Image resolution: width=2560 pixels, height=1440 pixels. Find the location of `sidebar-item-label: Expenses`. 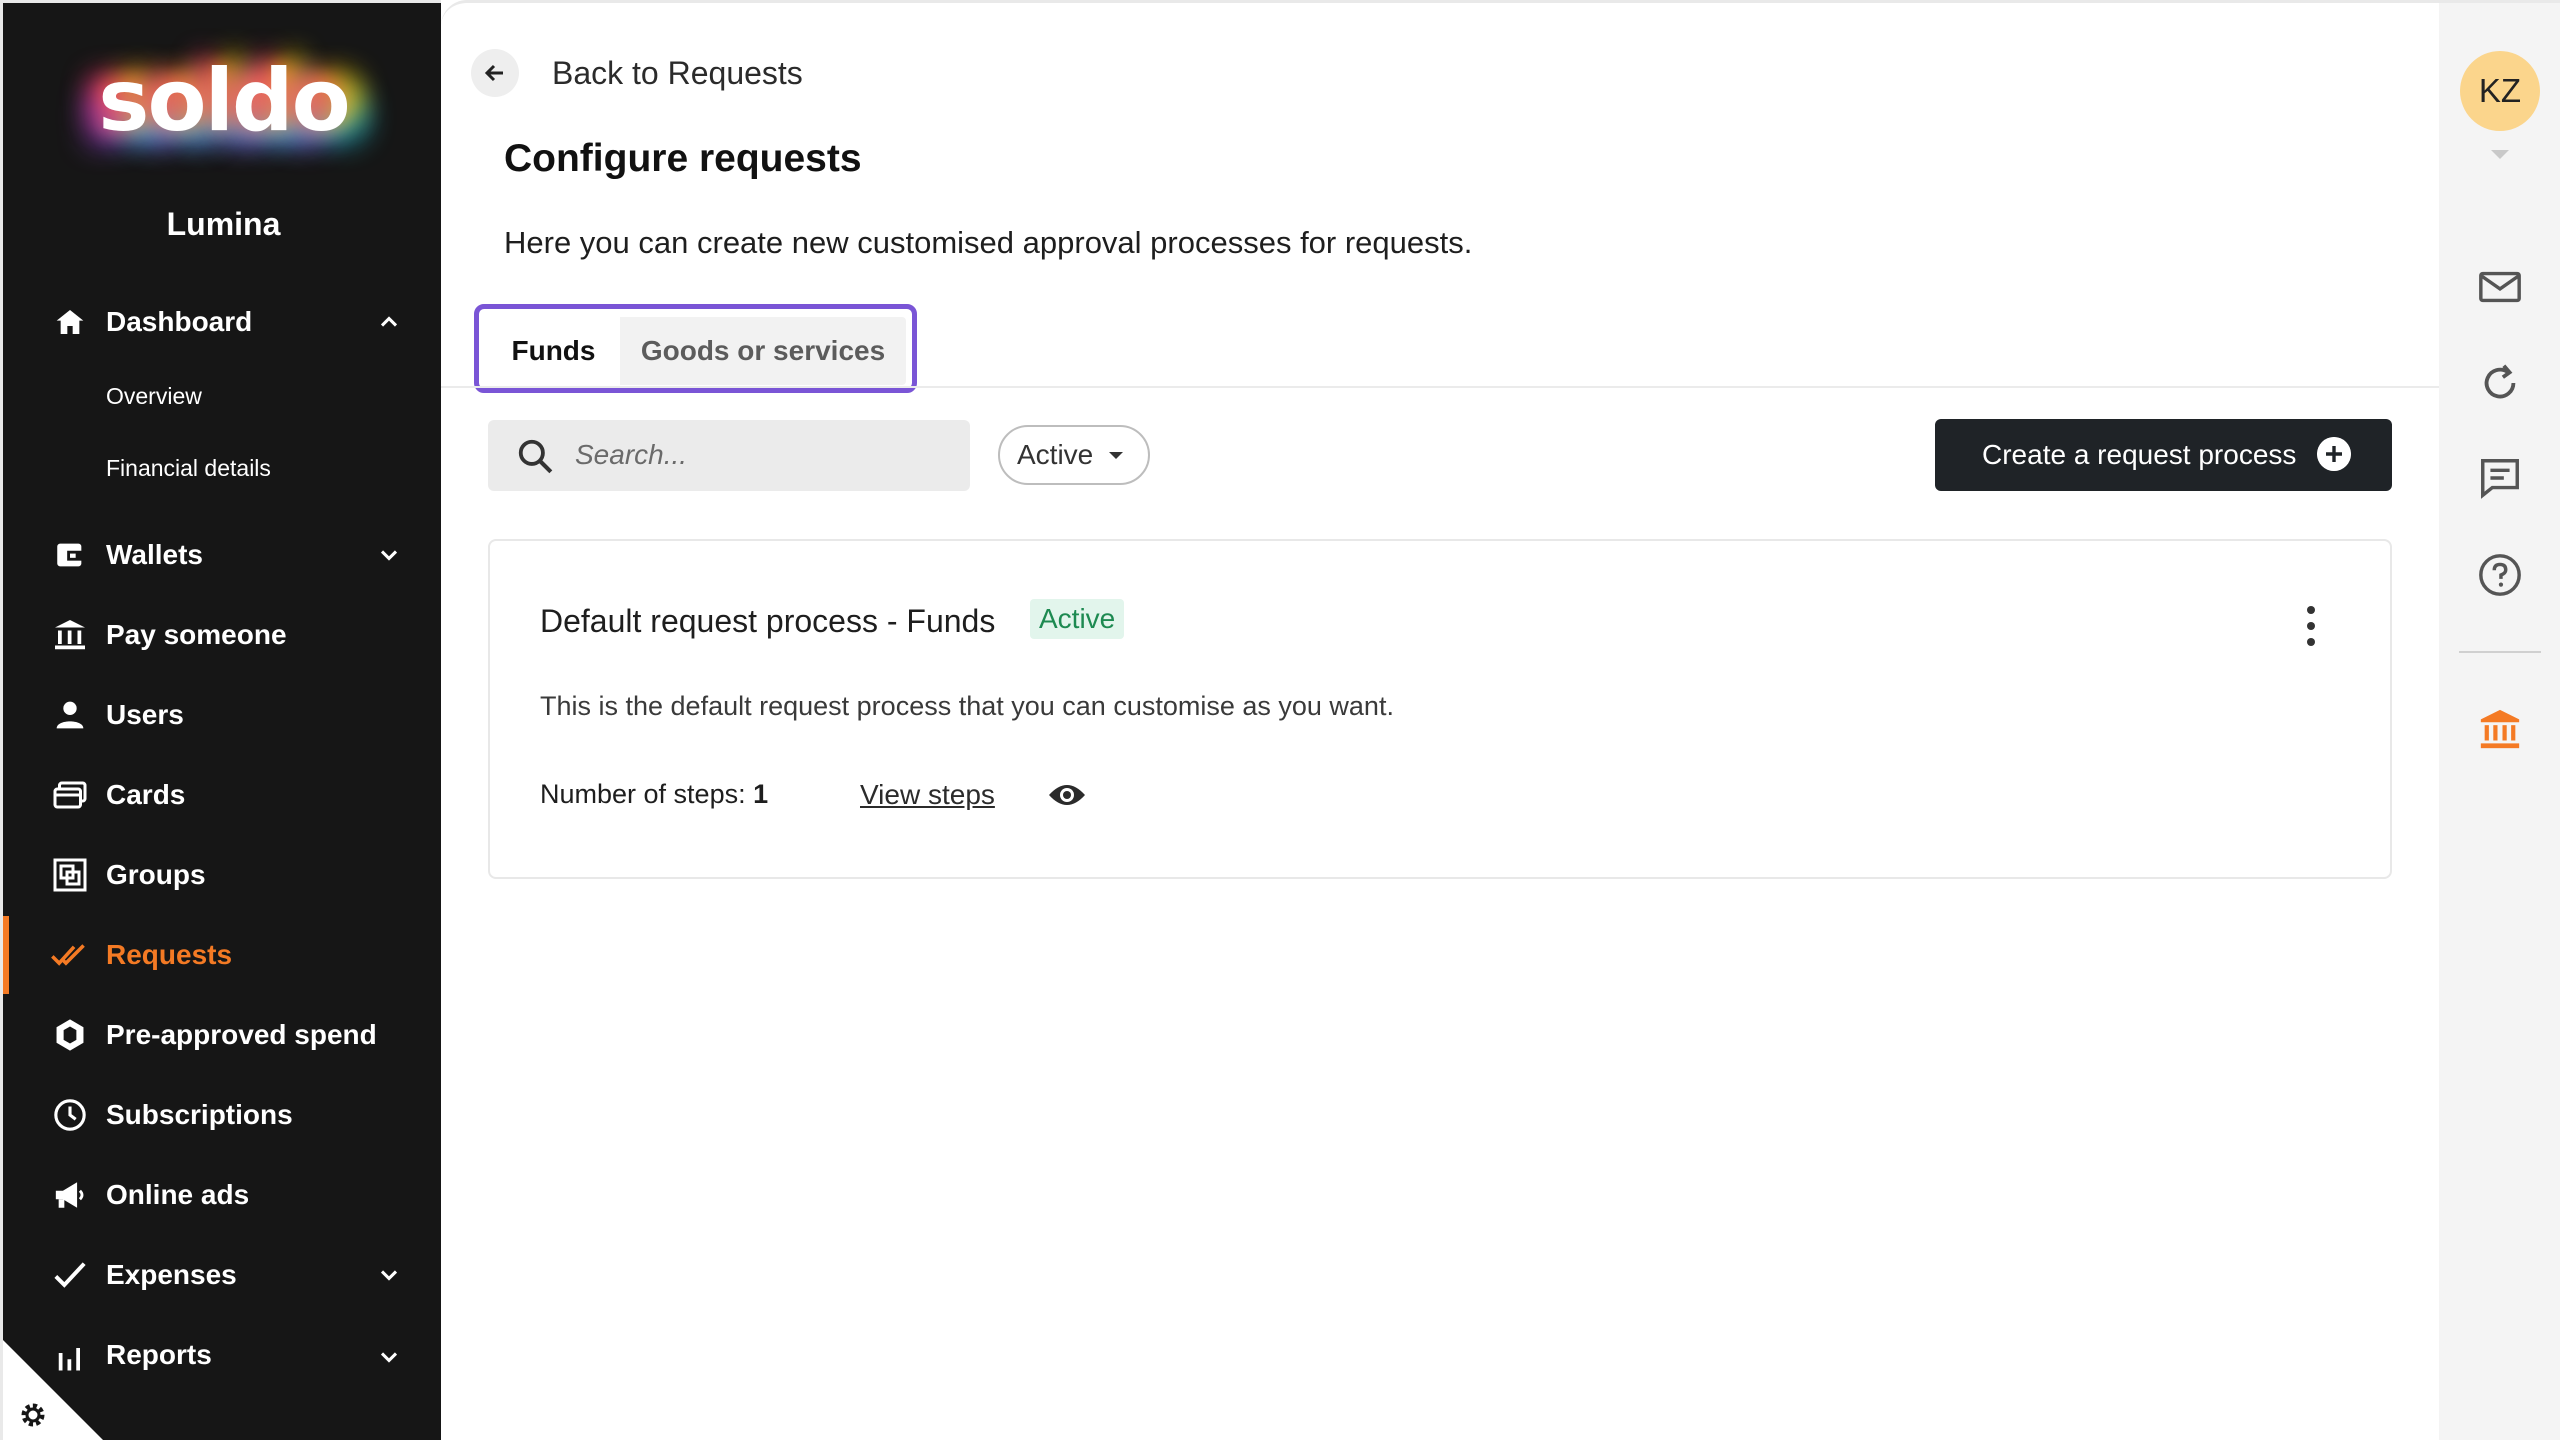

sidebar-item-label: Expenses is located at coordinates (171, 1274).